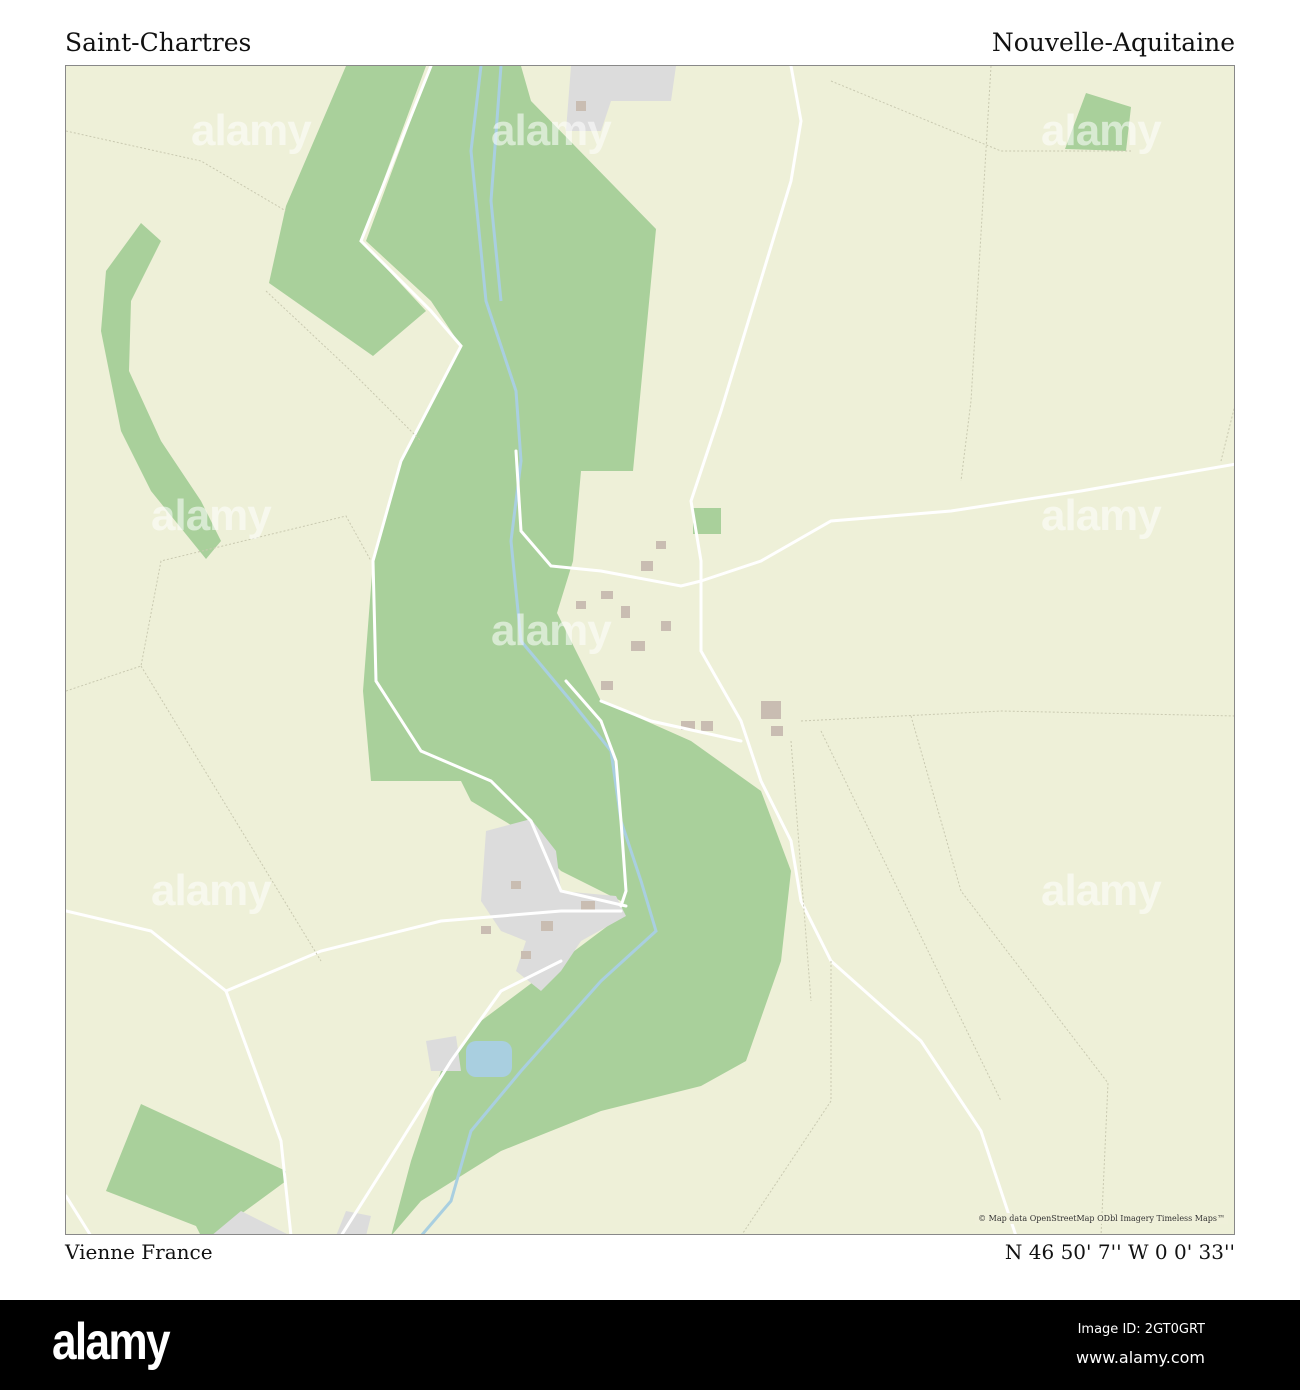 The image size is (1300, 1390). Describe the element at coordinates (139, 1252) in the screenshot. I see `location-label: Vienne France` at that location.